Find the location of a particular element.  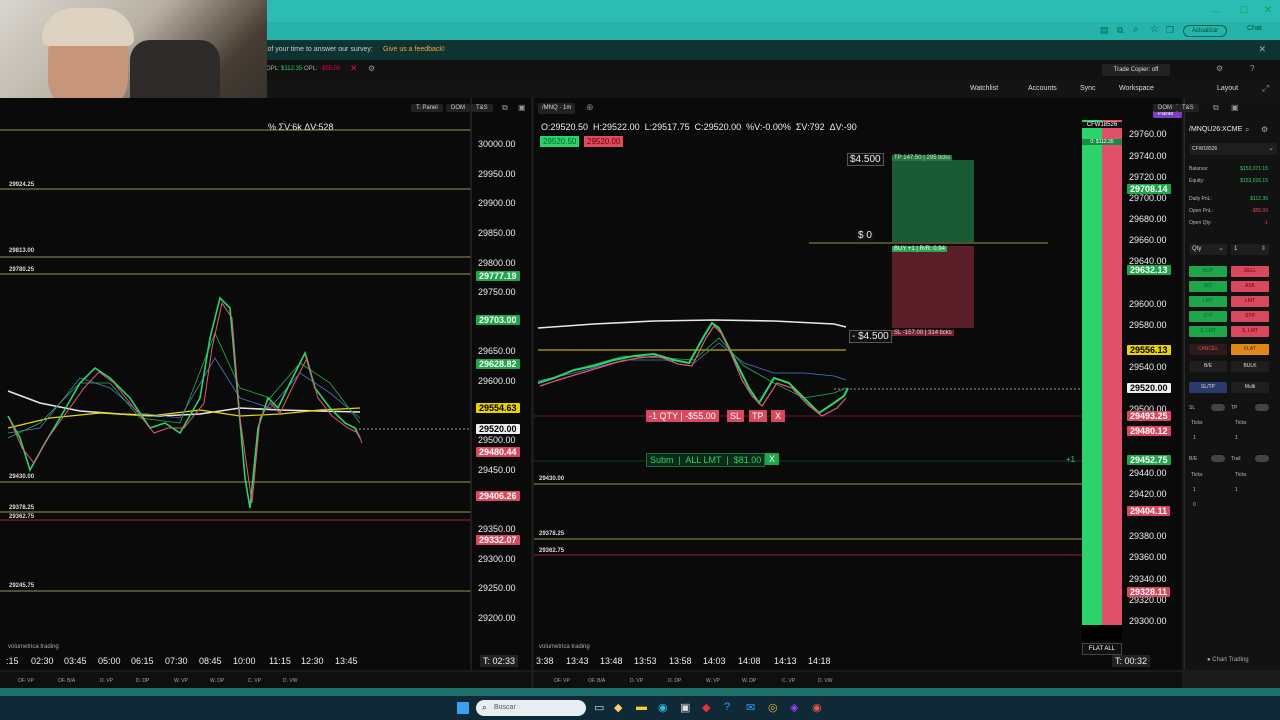

be-ticks-value: 1 is located at coordinates (1194, 490).